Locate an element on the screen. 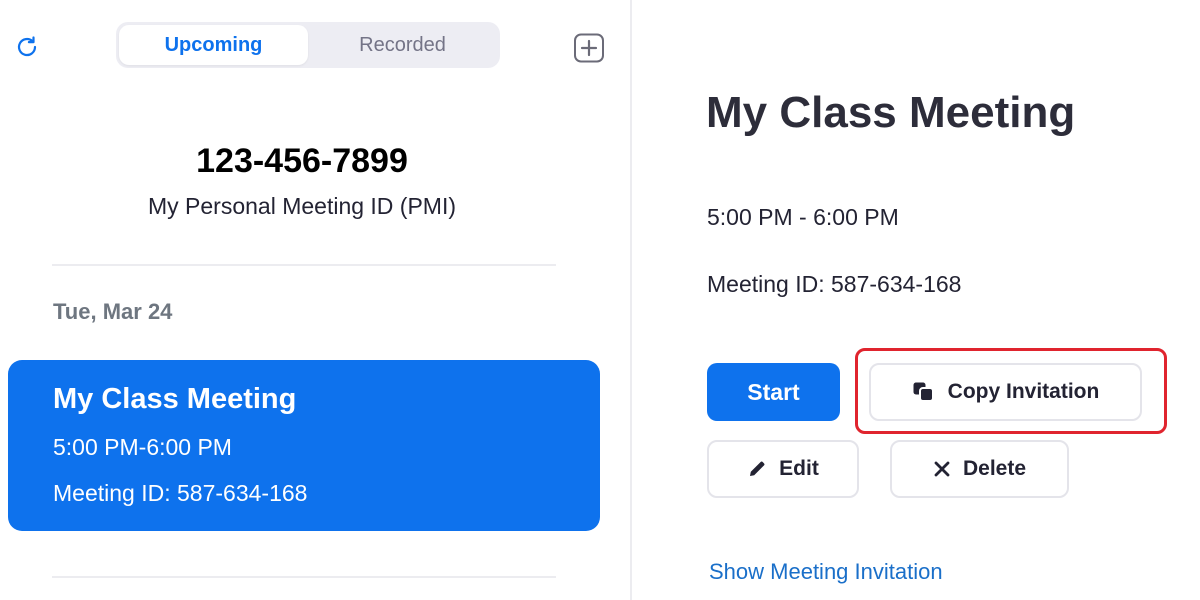  show-meeting-invitation-link: Show Meeting Invitation is located at coordinates (826, 572).